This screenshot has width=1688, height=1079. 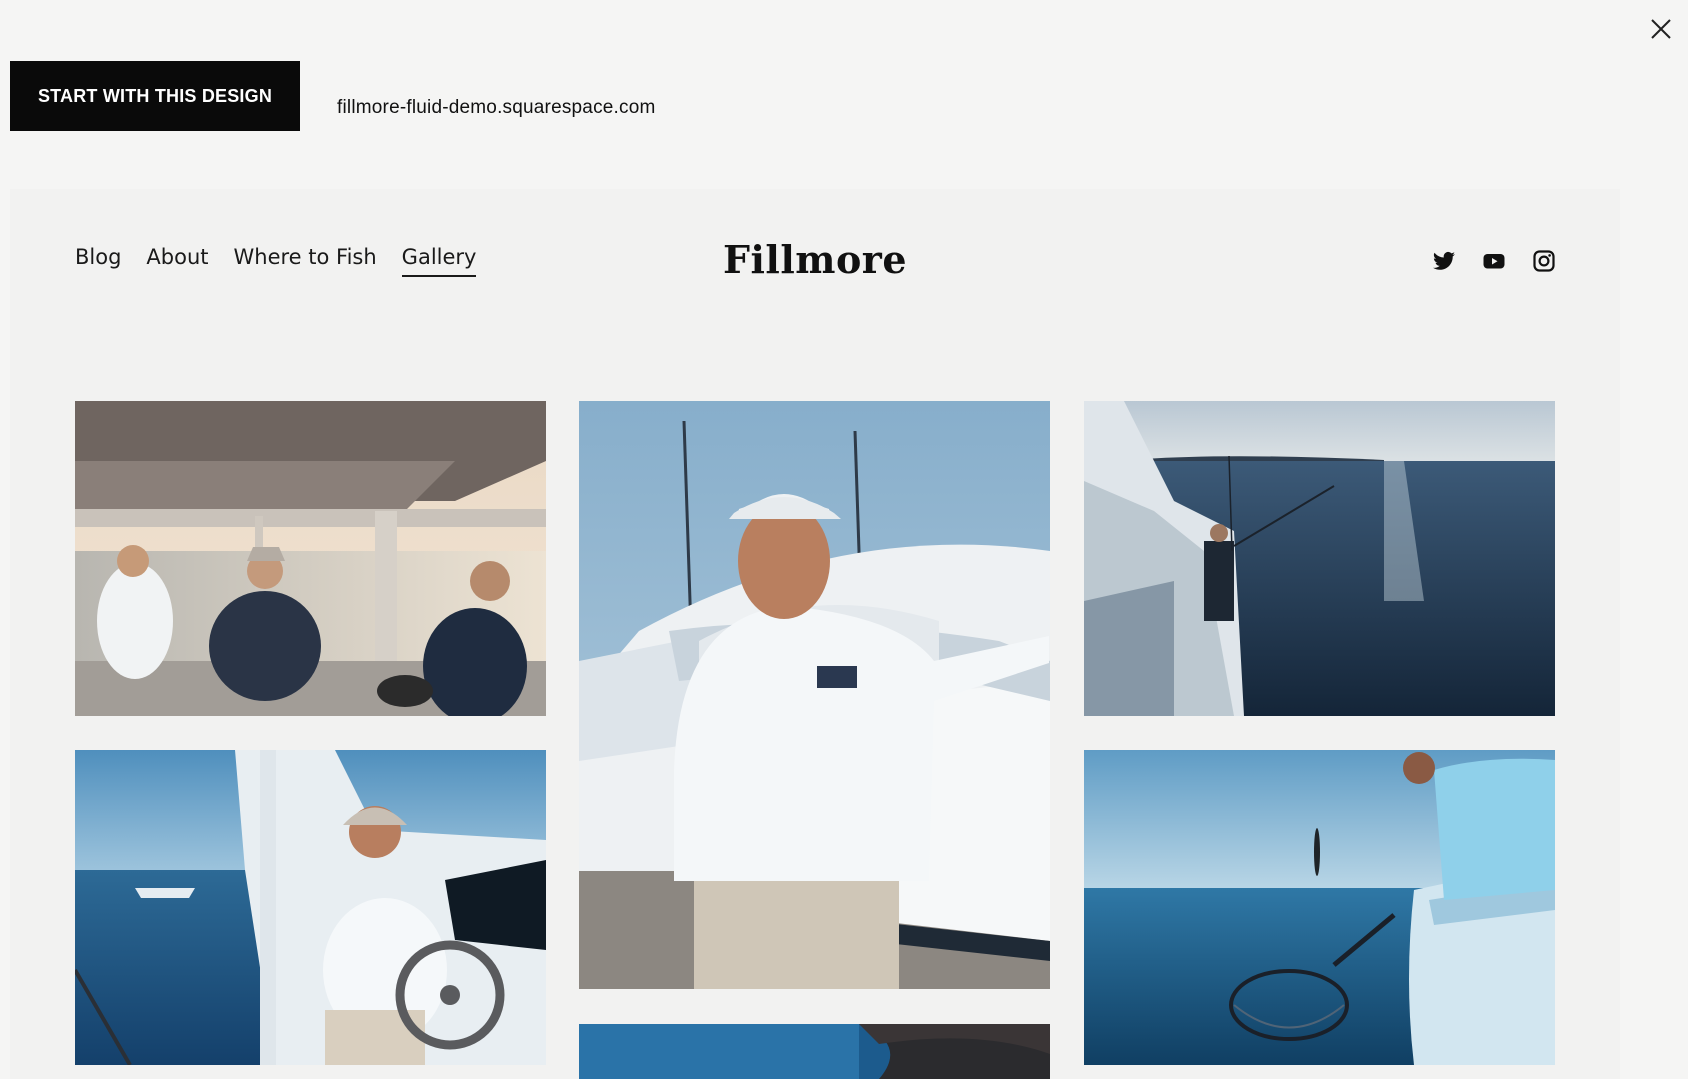 What do you see at coordinates (1444, 261) in the screenshot?
I see `twitter-icon` at bounding box center [1444, 261].